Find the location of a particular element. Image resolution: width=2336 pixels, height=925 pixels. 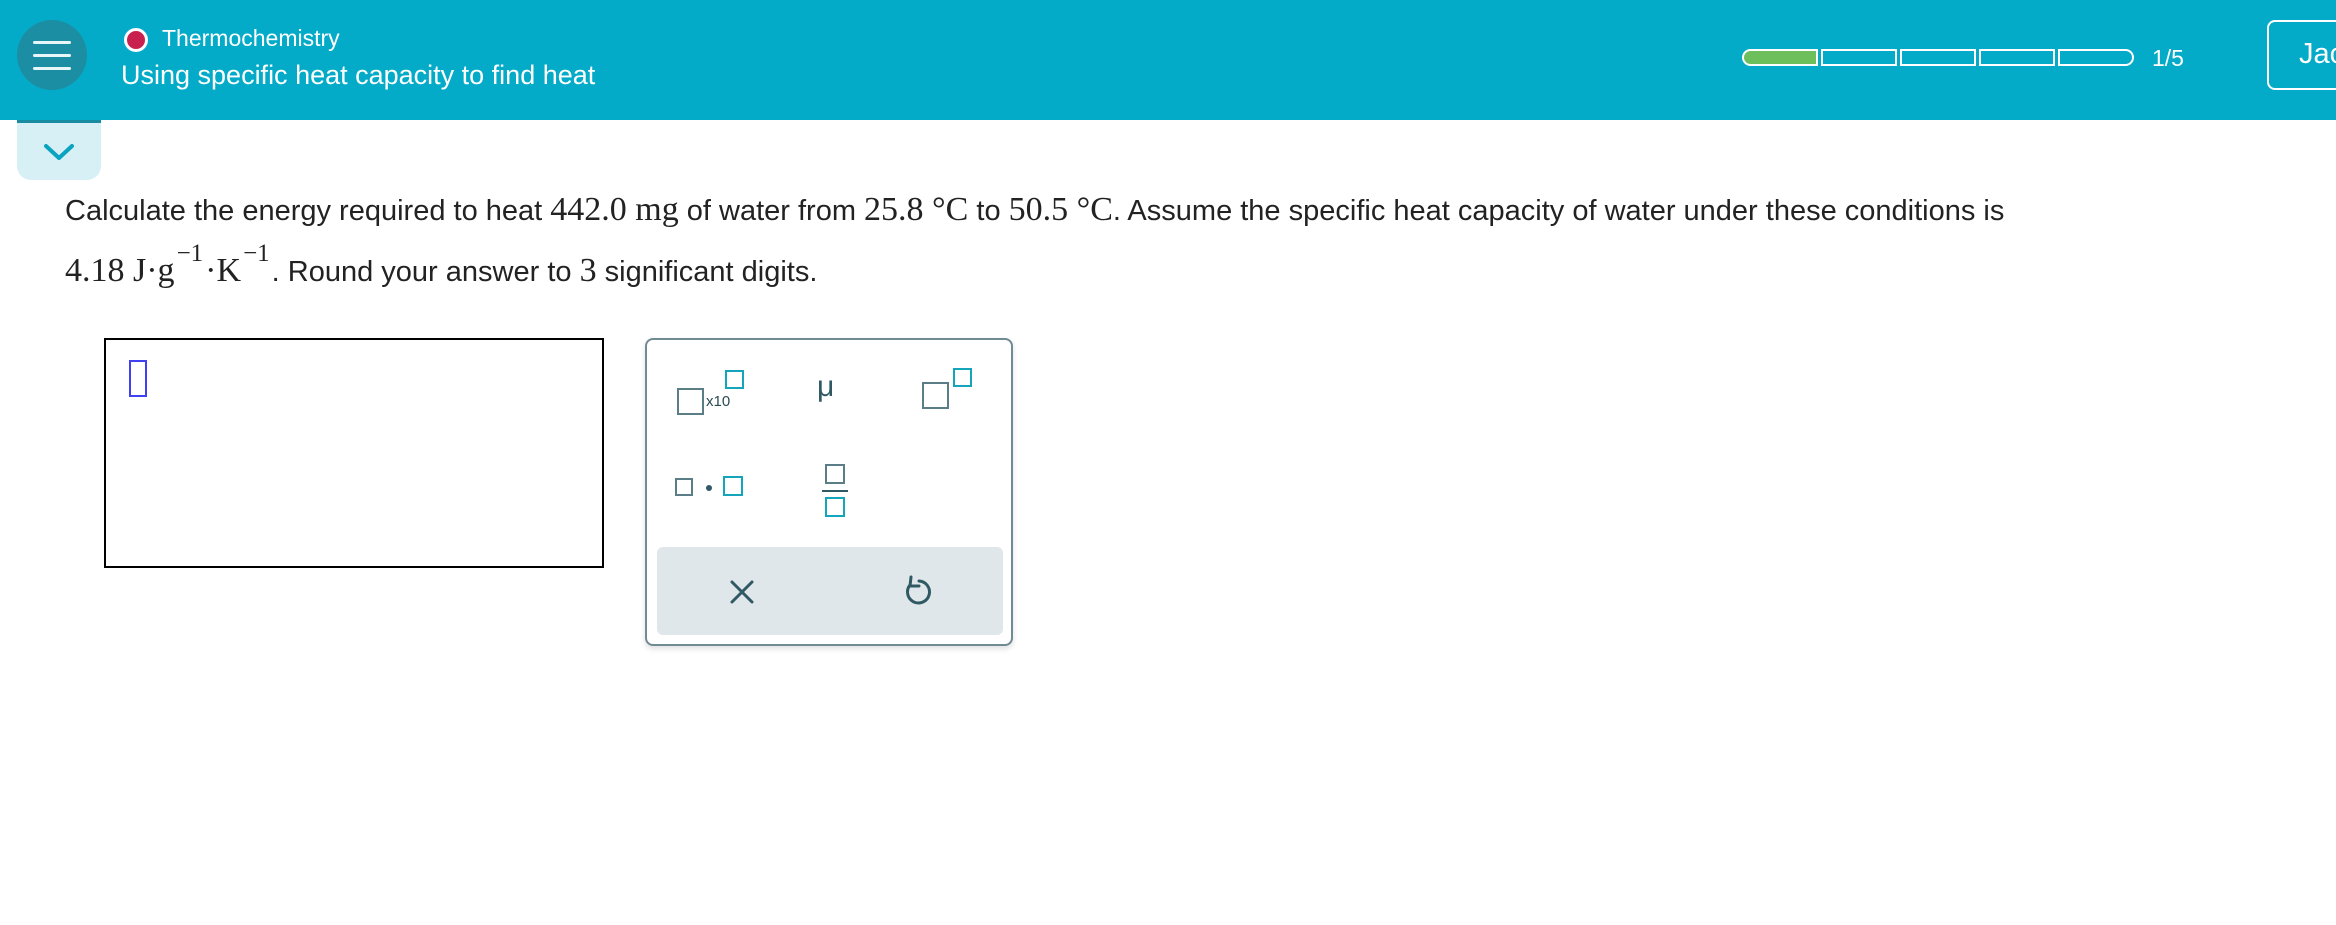

question-part: Calculate the energy required to heat is located at coordinates (308, 211).